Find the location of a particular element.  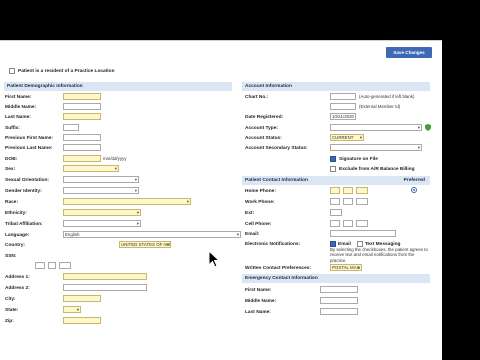

middle-name-row: Middle Name: is located at coordinates (20, 107).